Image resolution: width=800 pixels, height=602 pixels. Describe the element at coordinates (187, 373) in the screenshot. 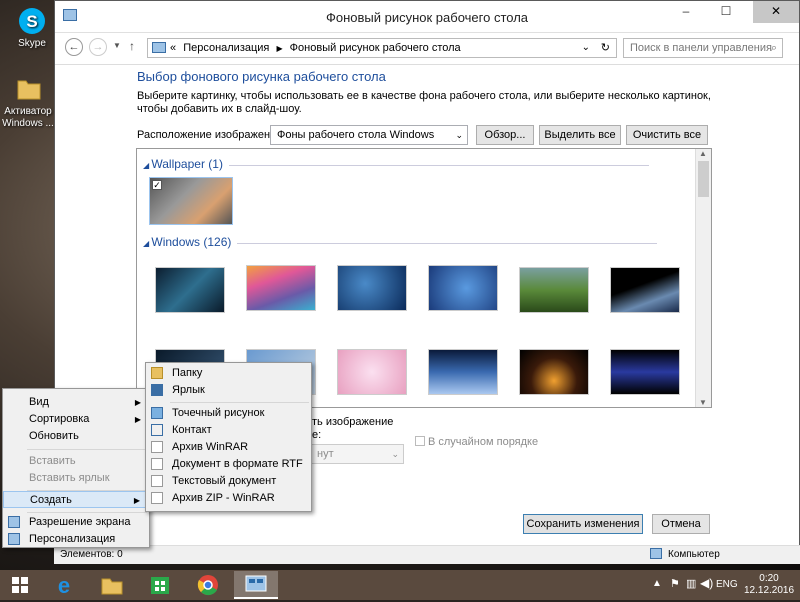

I see `menu-item-label: Папку` at that location.